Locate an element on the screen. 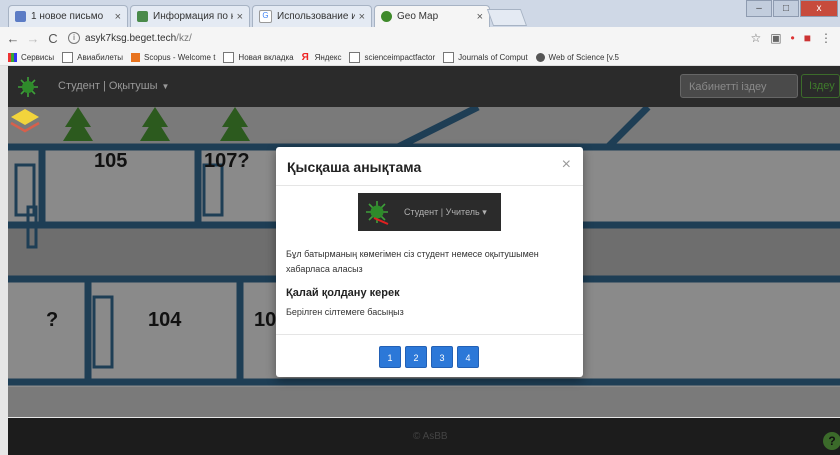  web-of-science-icon is located at coordinates (540, 57).